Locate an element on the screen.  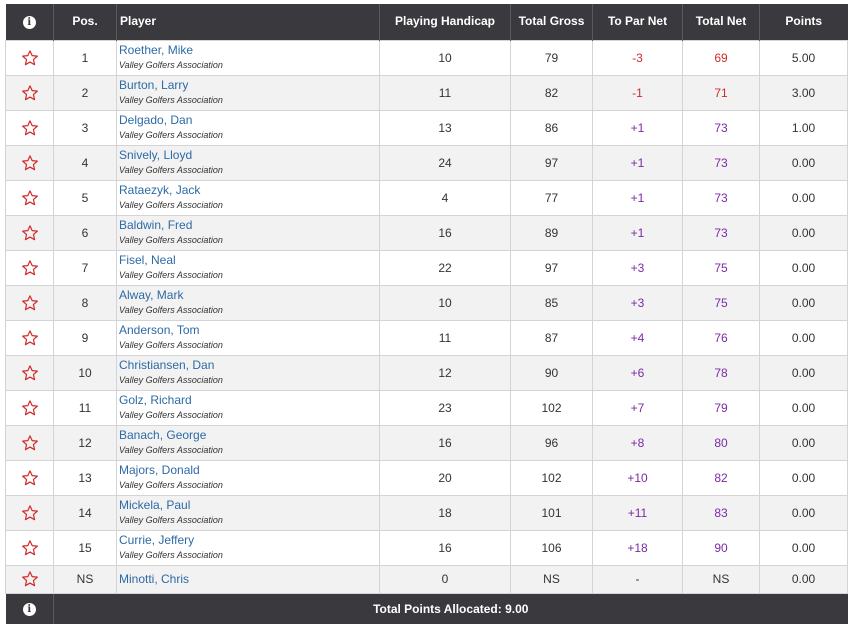
position-cell: 1 is located at coordinates (85, 57).